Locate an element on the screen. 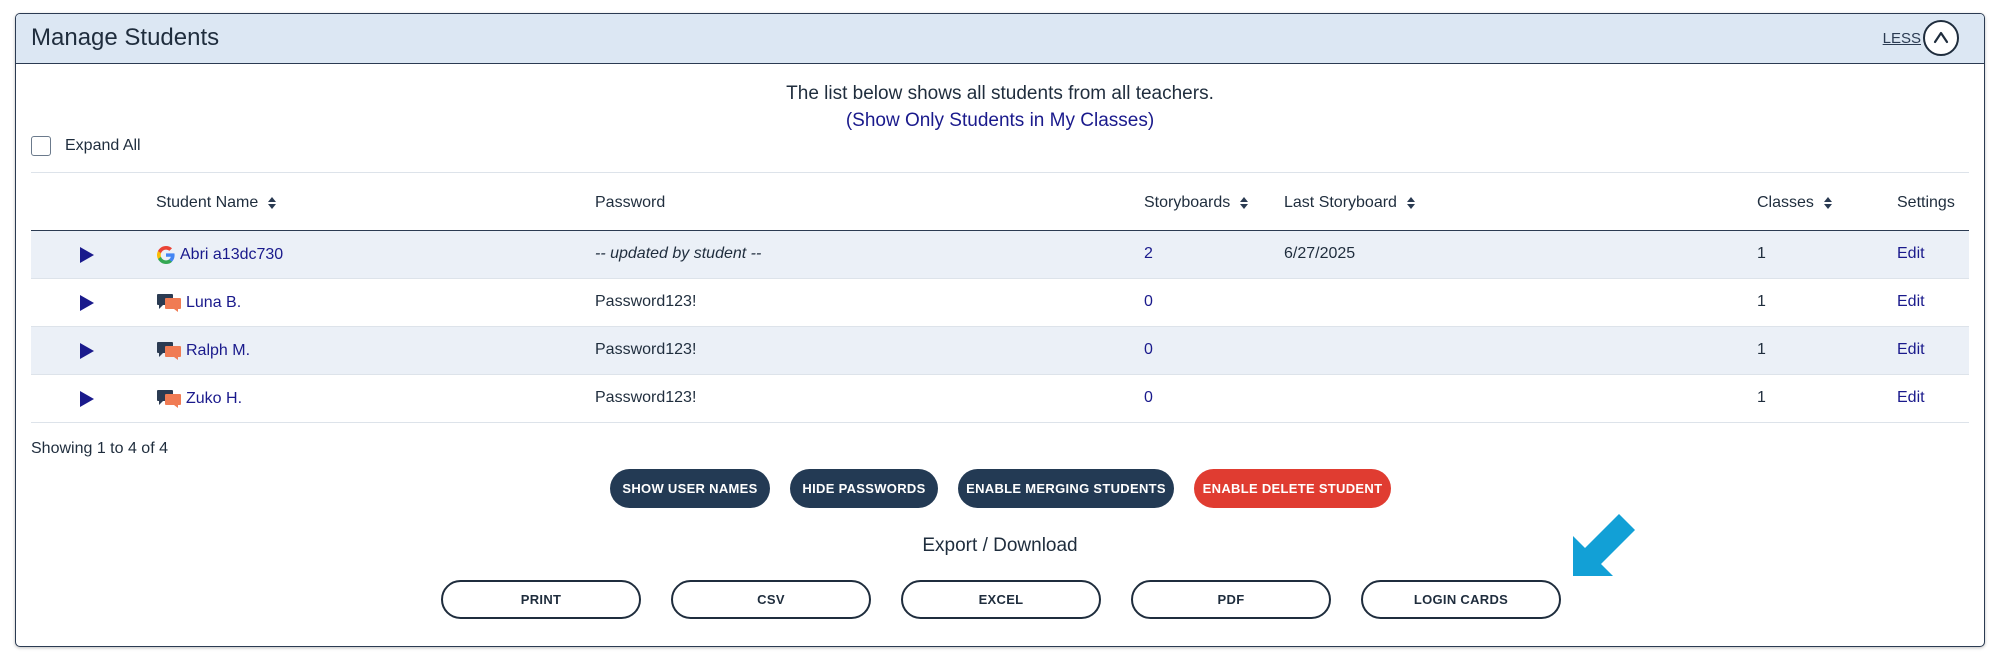  table-row: Ralph M. Password123! 0 1 Edit is located at coordinates (1000, 351).